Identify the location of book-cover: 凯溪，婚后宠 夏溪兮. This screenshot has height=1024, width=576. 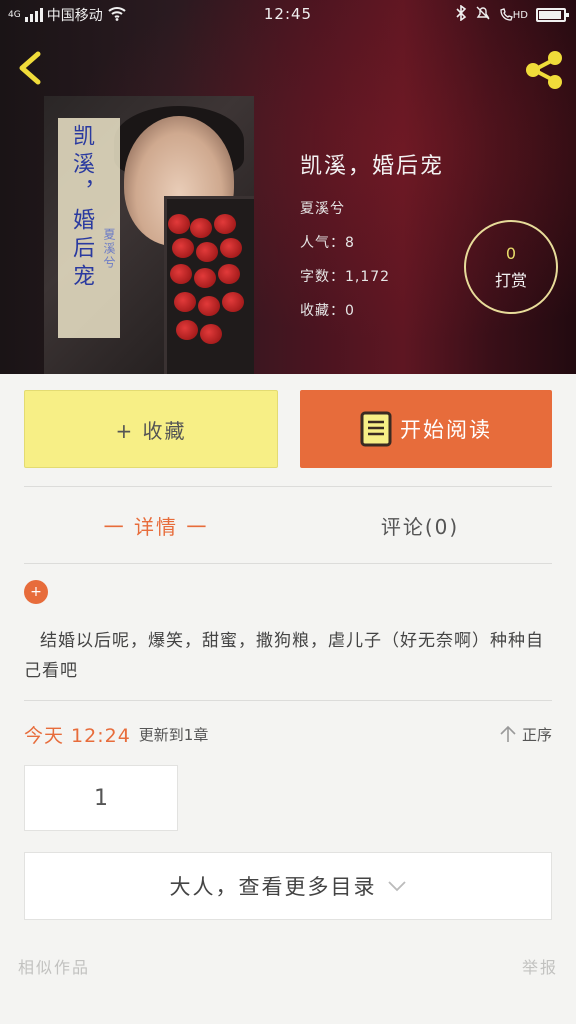
(149, 235).